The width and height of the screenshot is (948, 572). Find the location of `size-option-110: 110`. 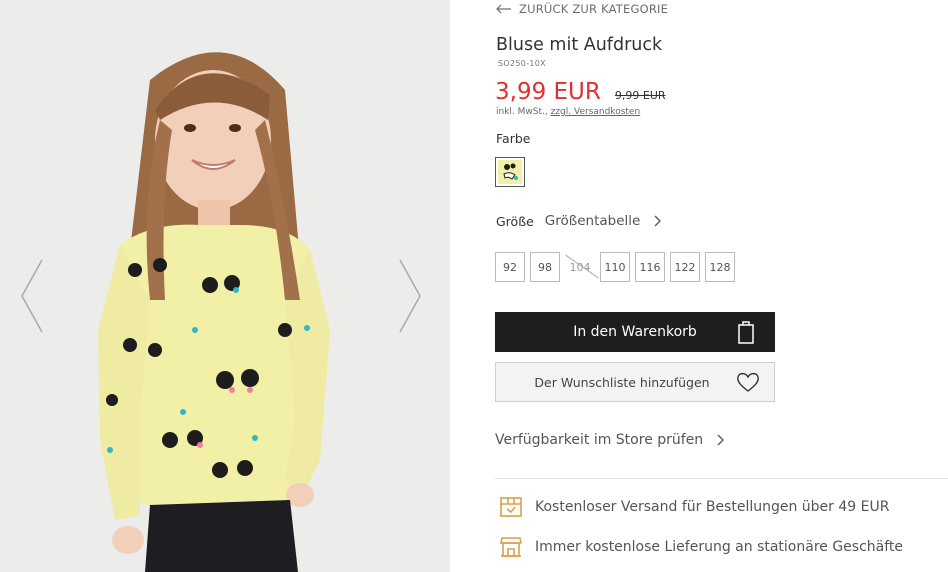

size-option-110: 110 is located at coordinates (615, 267).